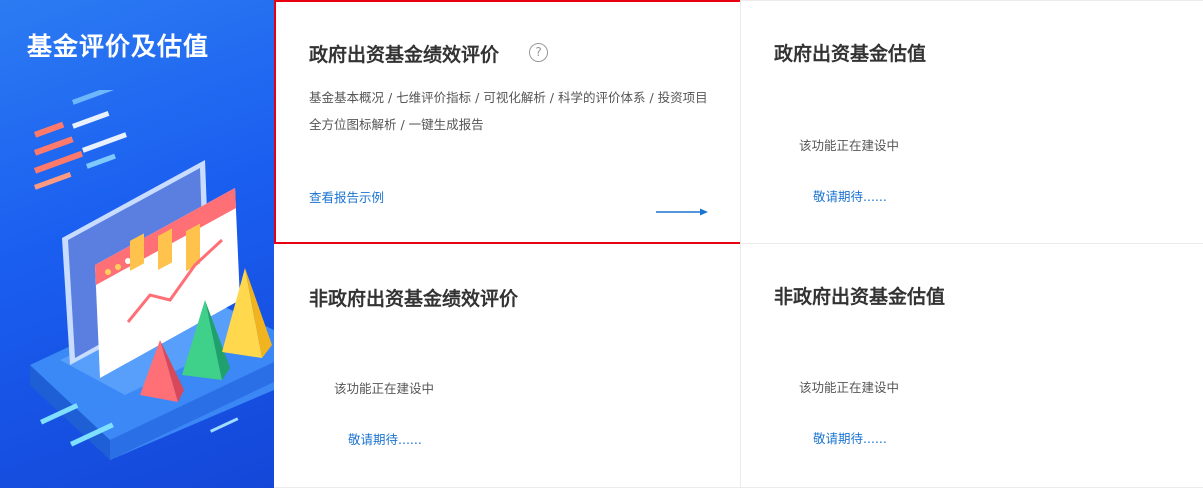  Describe the element at coordinates (414, 299) in the screenshot. I see `card-title: 非政府出资基金绩效评价` at that location.